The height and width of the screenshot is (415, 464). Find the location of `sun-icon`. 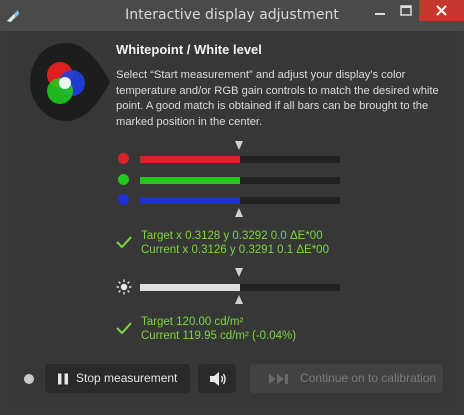

sun-icon is located at coordinates (124, 287).